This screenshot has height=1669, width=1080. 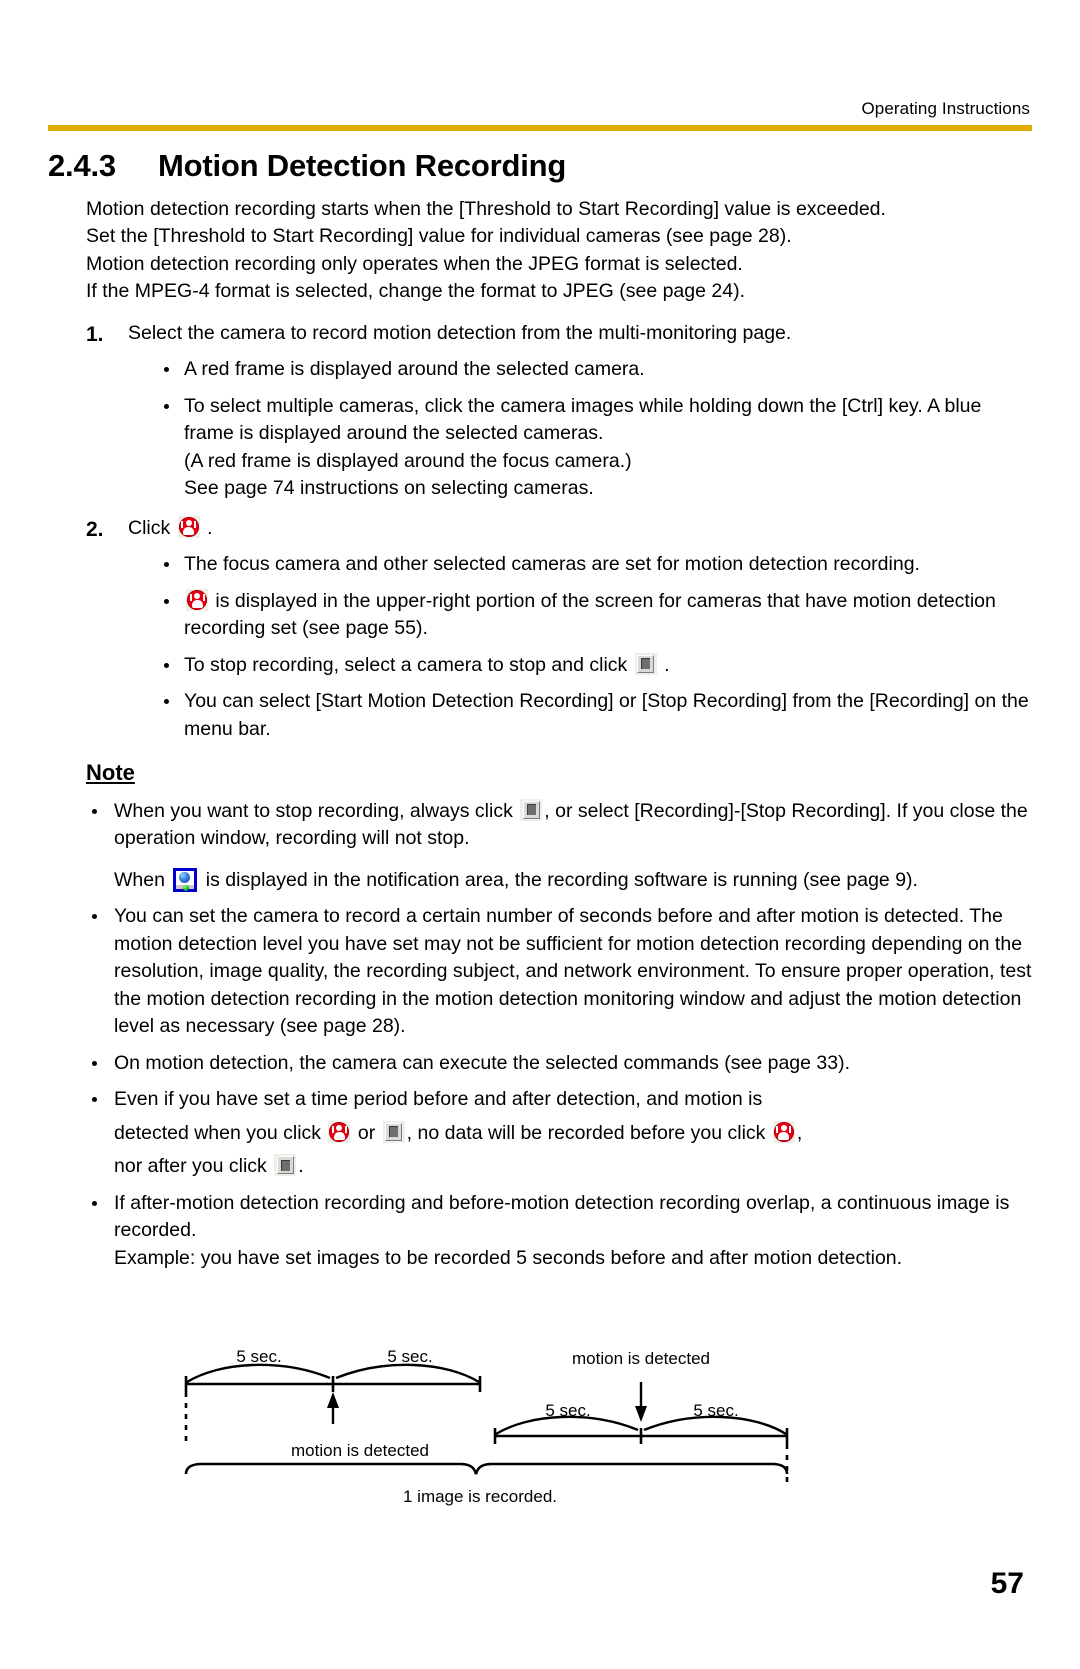 I want to click on diagram-label-5sec-3: 5 sec., so click(x=567, y=1410).